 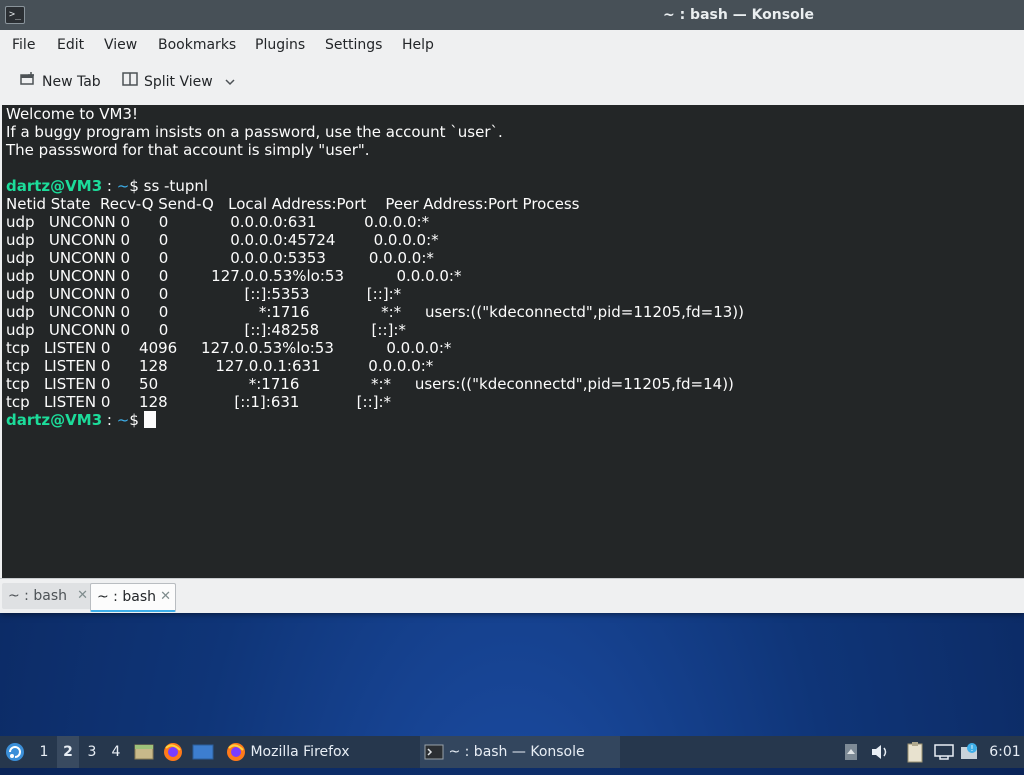 What do you see at coordinates (852, 752) in the screenshot?
I see `tray-up-arrow-icon` at bounding box center [852, 752].